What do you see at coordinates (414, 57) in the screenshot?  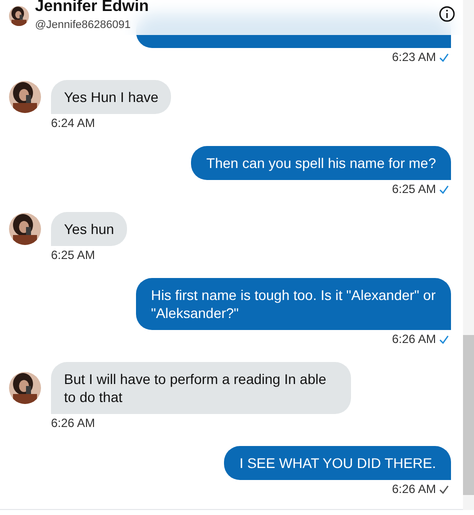 I see `message-time: 6:23 AM` at bounding box center [414, 57].